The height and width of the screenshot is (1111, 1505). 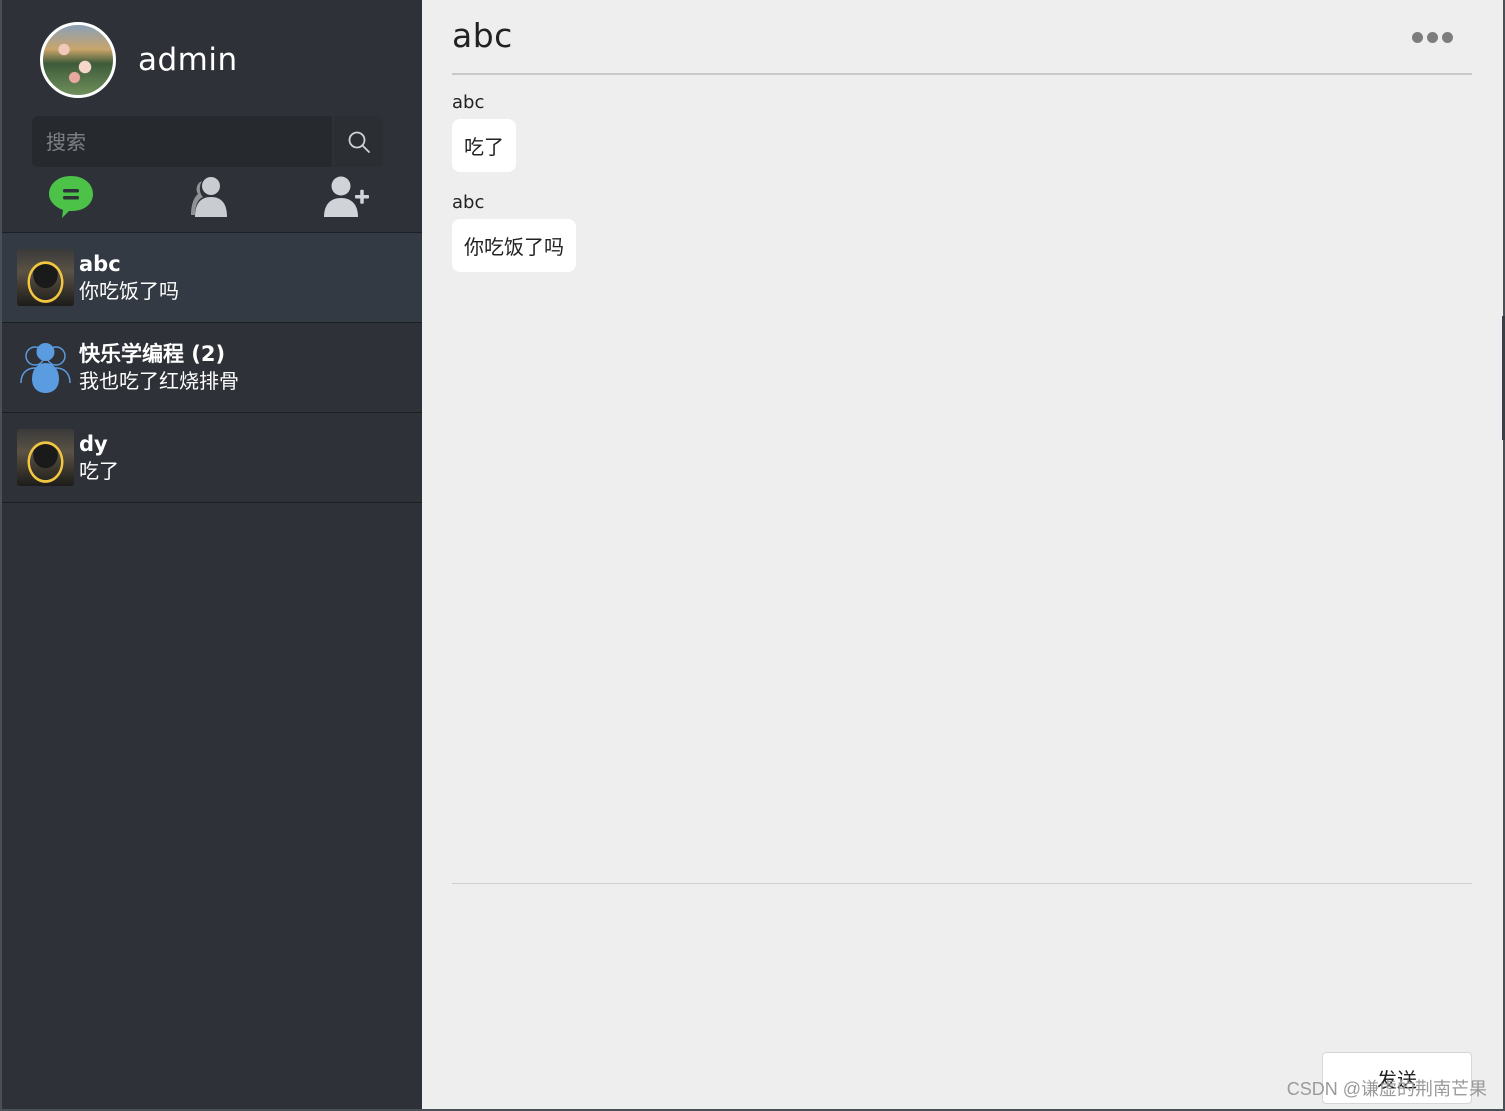 What do you see at coordinates (182, 141) in the screenshot?
I see `search-input` at bounding box center [182, 141].